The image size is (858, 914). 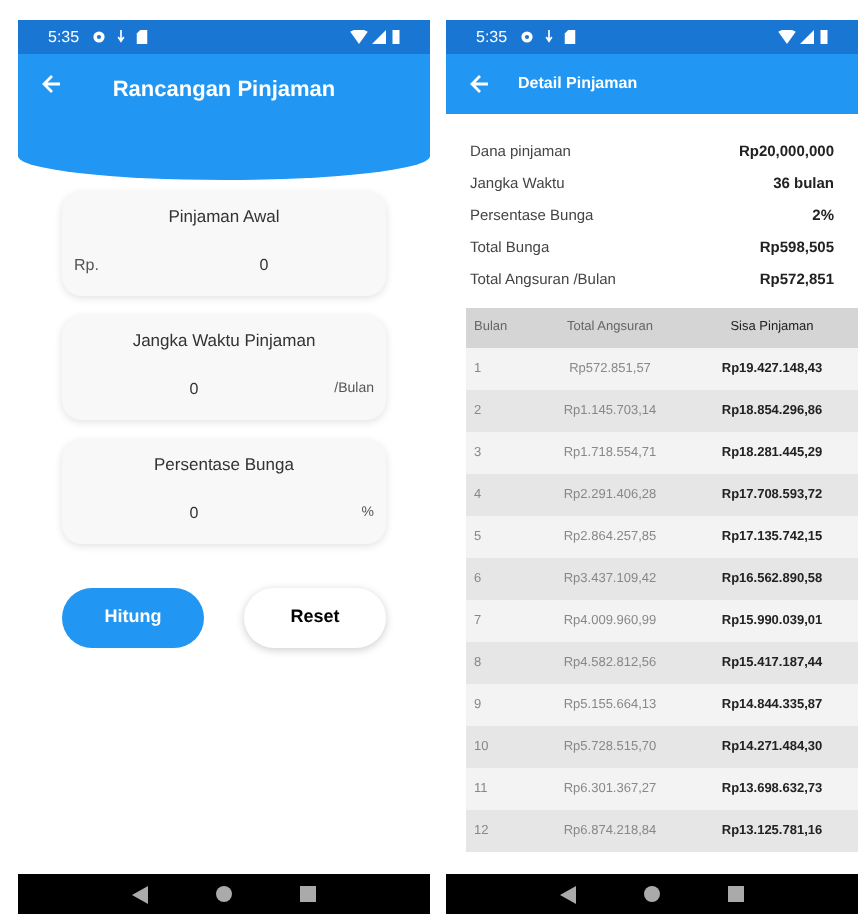 I want to click on field-label: Jangka Waktu Pinjaman, so click(x=224, y=341).